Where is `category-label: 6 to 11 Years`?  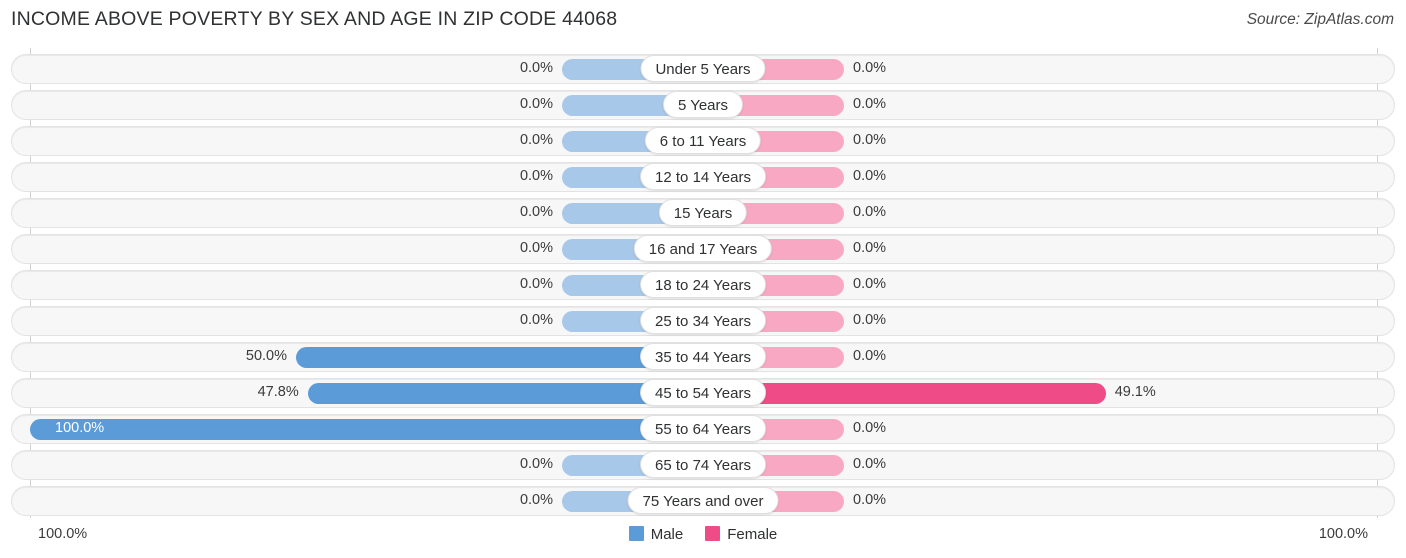 category-label: 6 to 11 Years is located at coordinates (703, 140).